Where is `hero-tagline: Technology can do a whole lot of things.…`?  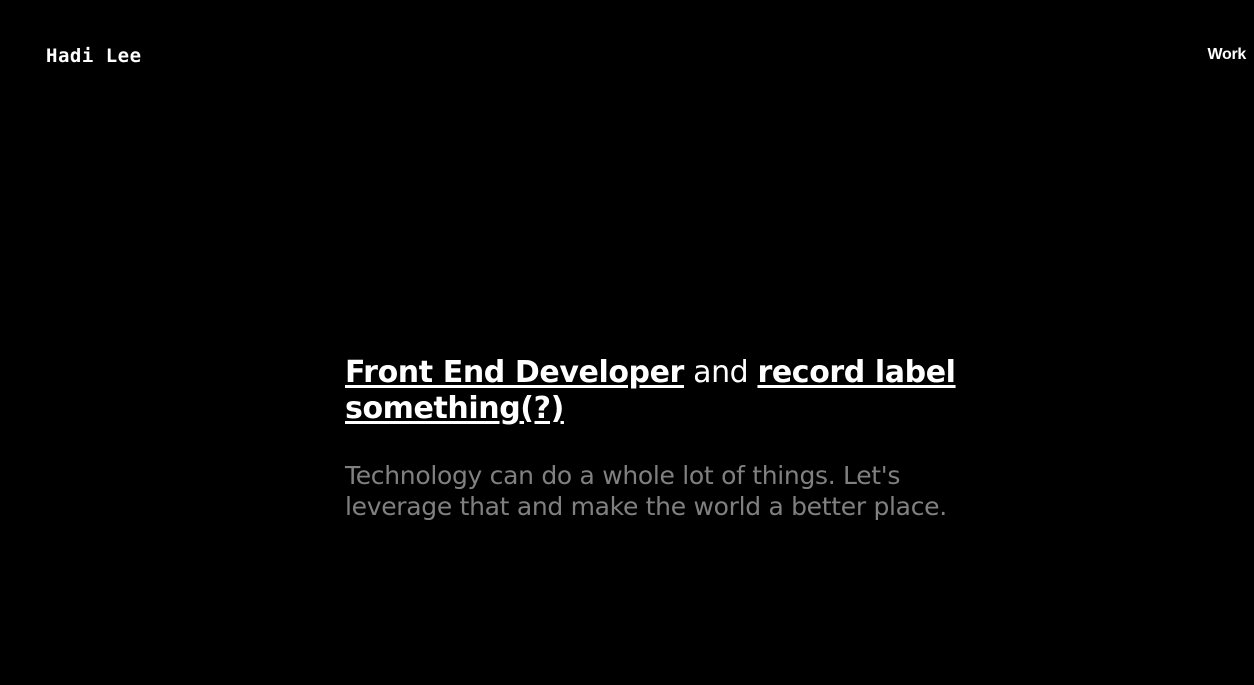
hero-tagline: Technology can do a whole lot of things.… is located at coordinates (646, 491).